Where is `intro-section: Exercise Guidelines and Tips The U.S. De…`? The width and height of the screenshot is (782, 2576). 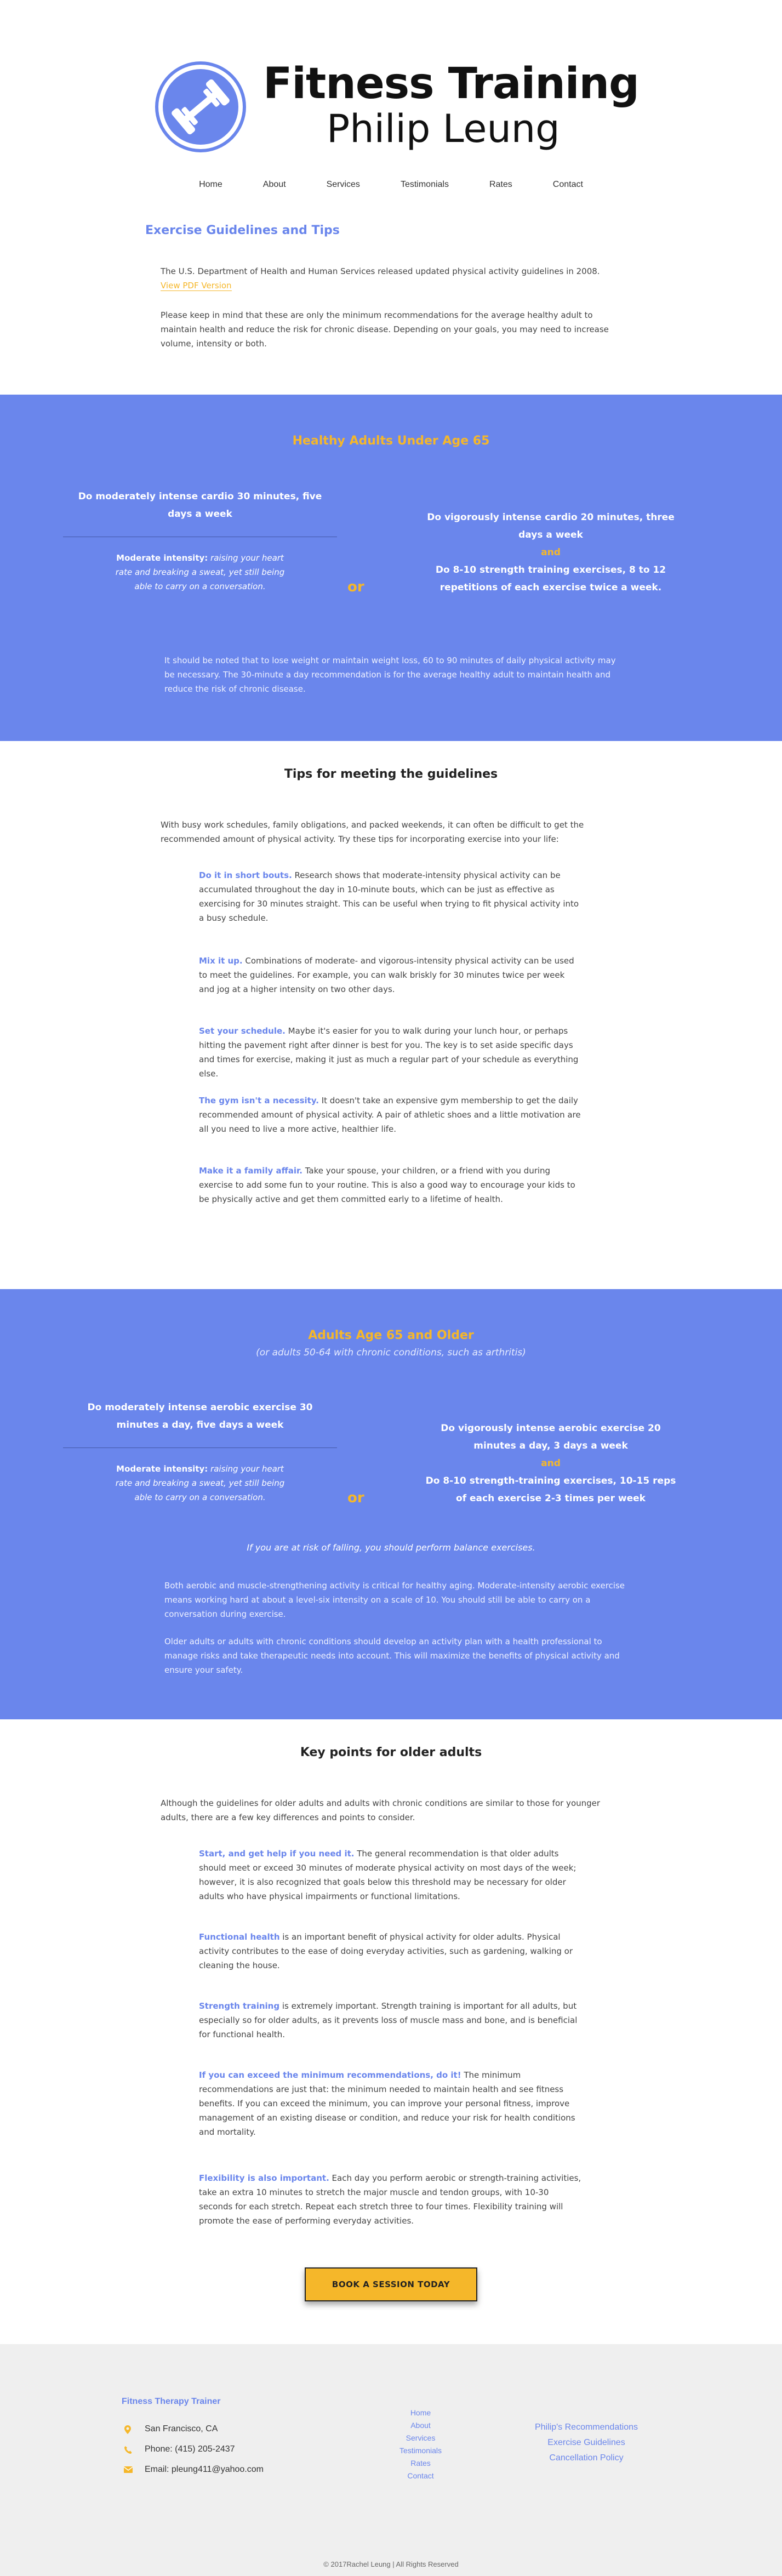
intro-section: Exercise Guidelines and Tips The U.S. De… is located at coordinates (391, 290).